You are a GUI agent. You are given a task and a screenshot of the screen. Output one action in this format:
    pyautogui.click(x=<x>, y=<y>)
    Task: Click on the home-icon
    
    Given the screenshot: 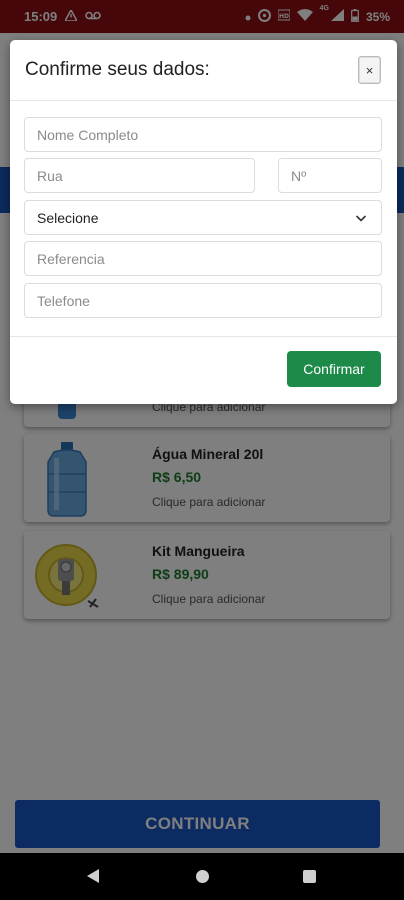 What is the action you would take?
    pyautogui.click(x=202, y=876)
    